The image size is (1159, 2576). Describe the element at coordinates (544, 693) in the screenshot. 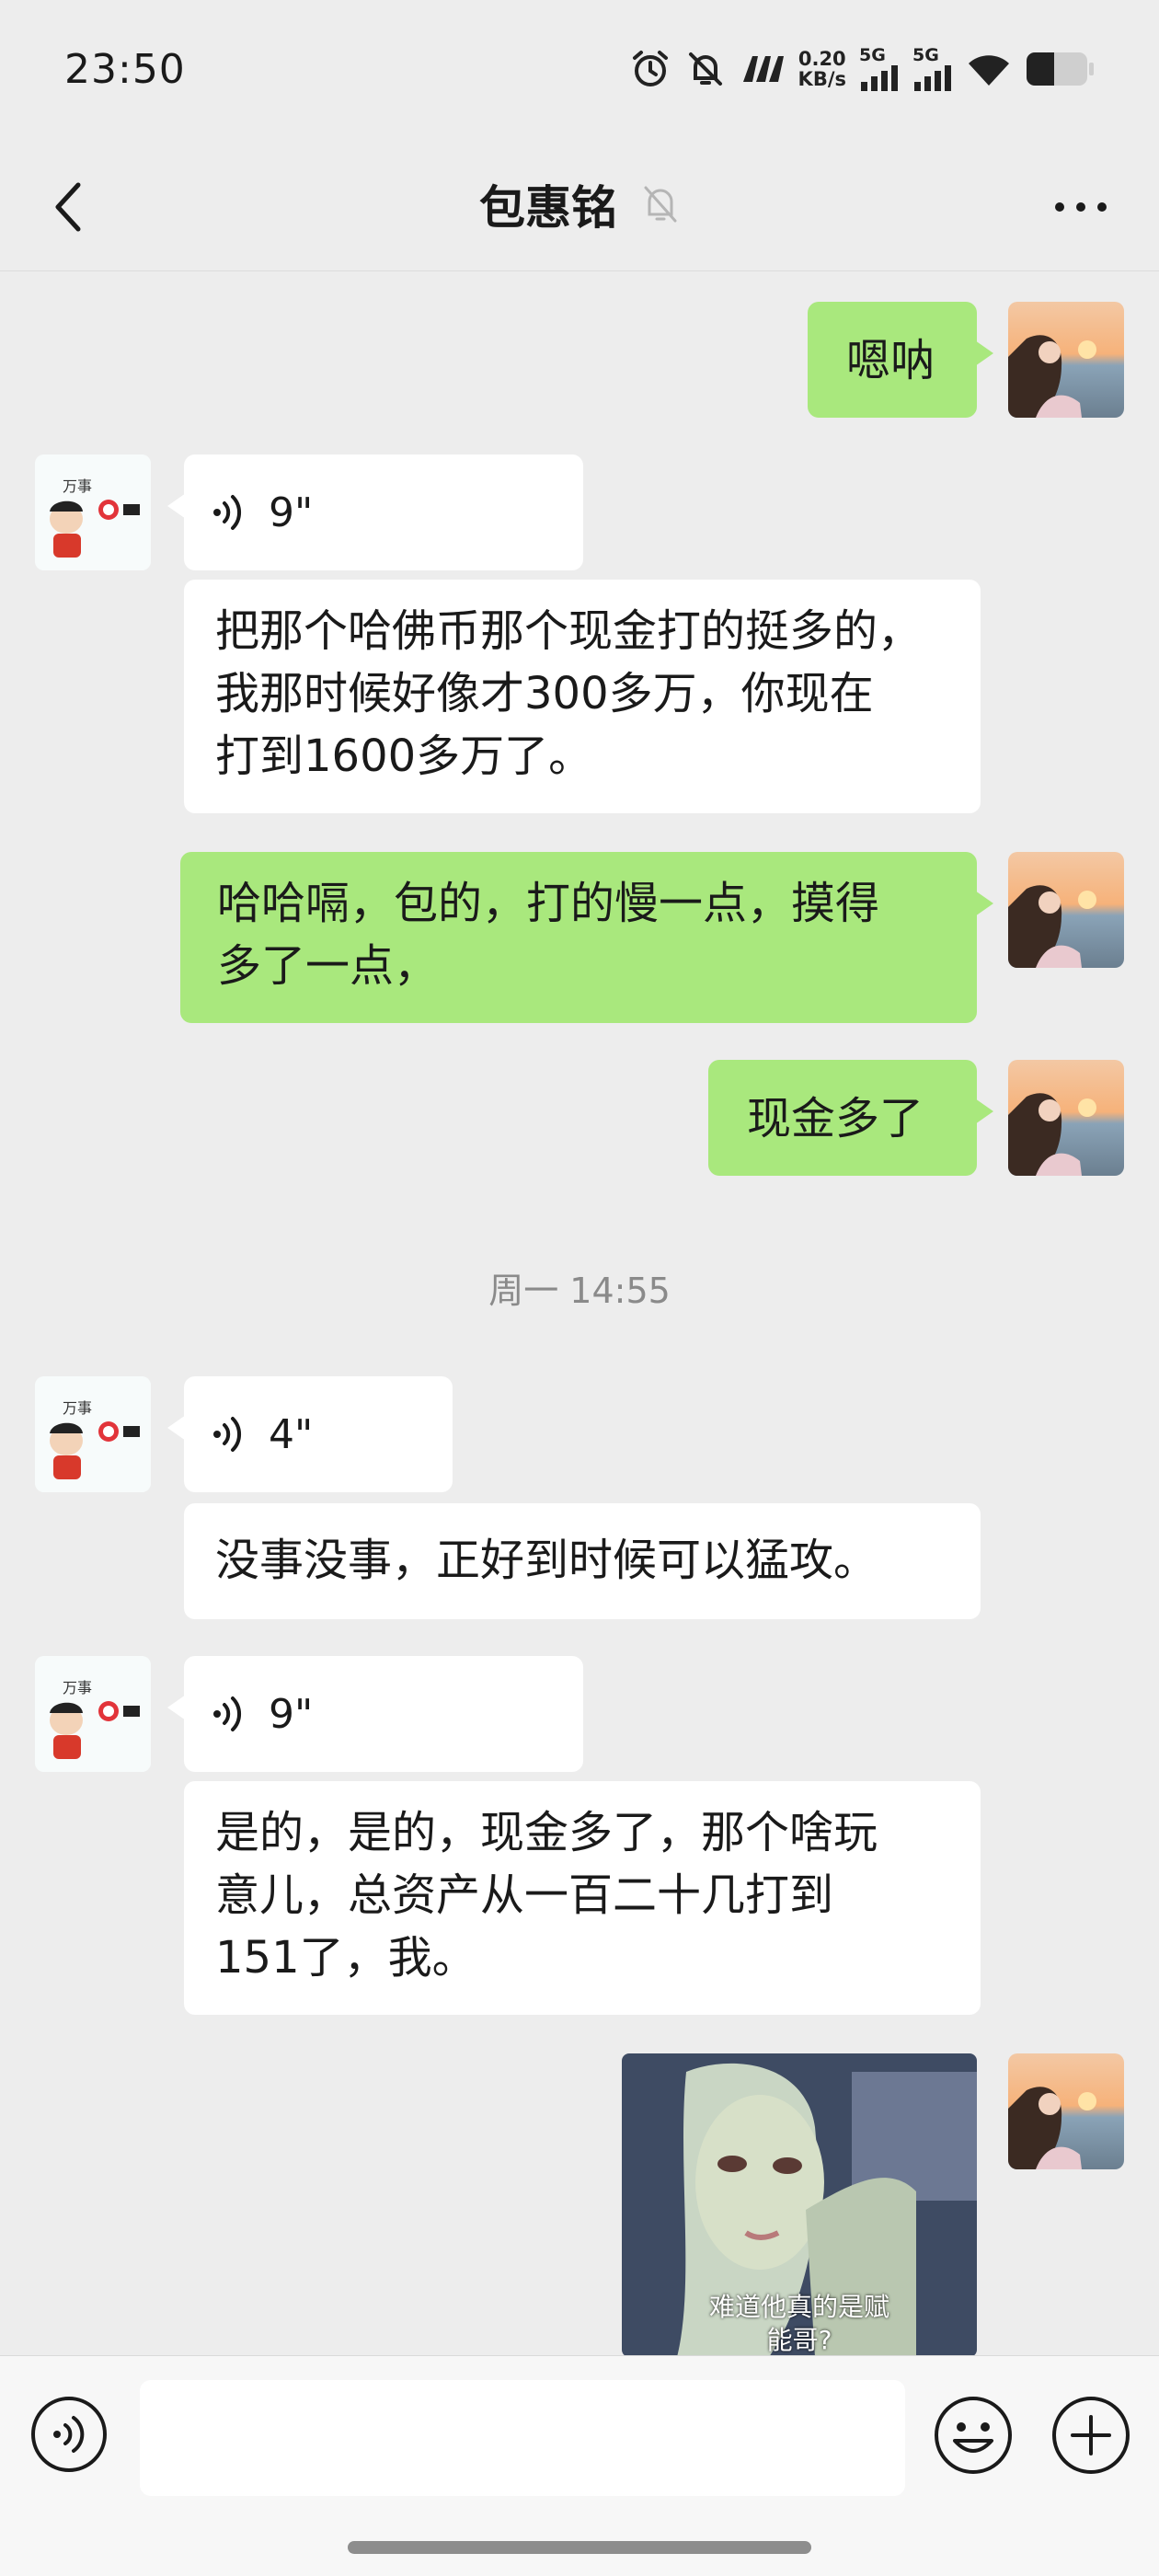

I see `message-line: 我那时候好像才300多万，你现在` at that location.